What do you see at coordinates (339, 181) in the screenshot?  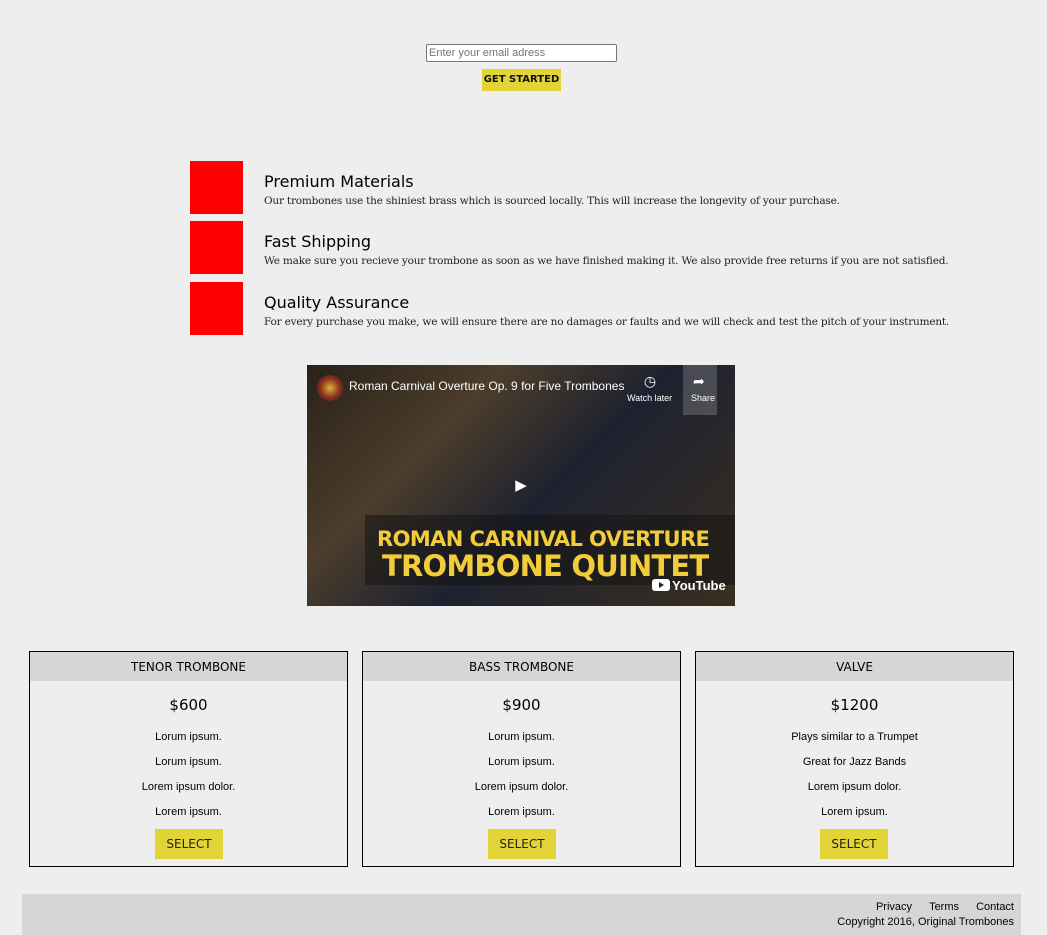 I see `feature-title: Premium Materials` at bounding box center [339, 181].